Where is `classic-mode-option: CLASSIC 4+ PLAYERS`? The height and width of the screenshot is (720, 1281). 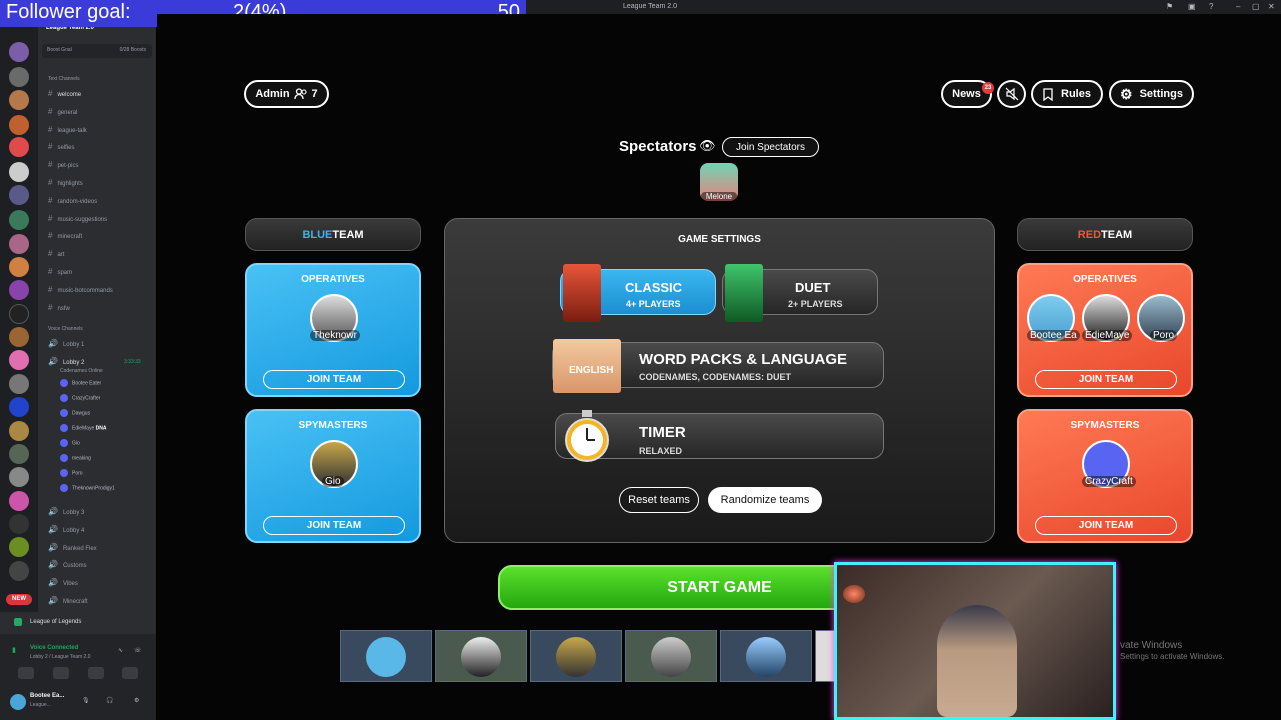
classic-mode-option: CLASSIC 4+ PLAYERS is located at coordinates (638, 293).